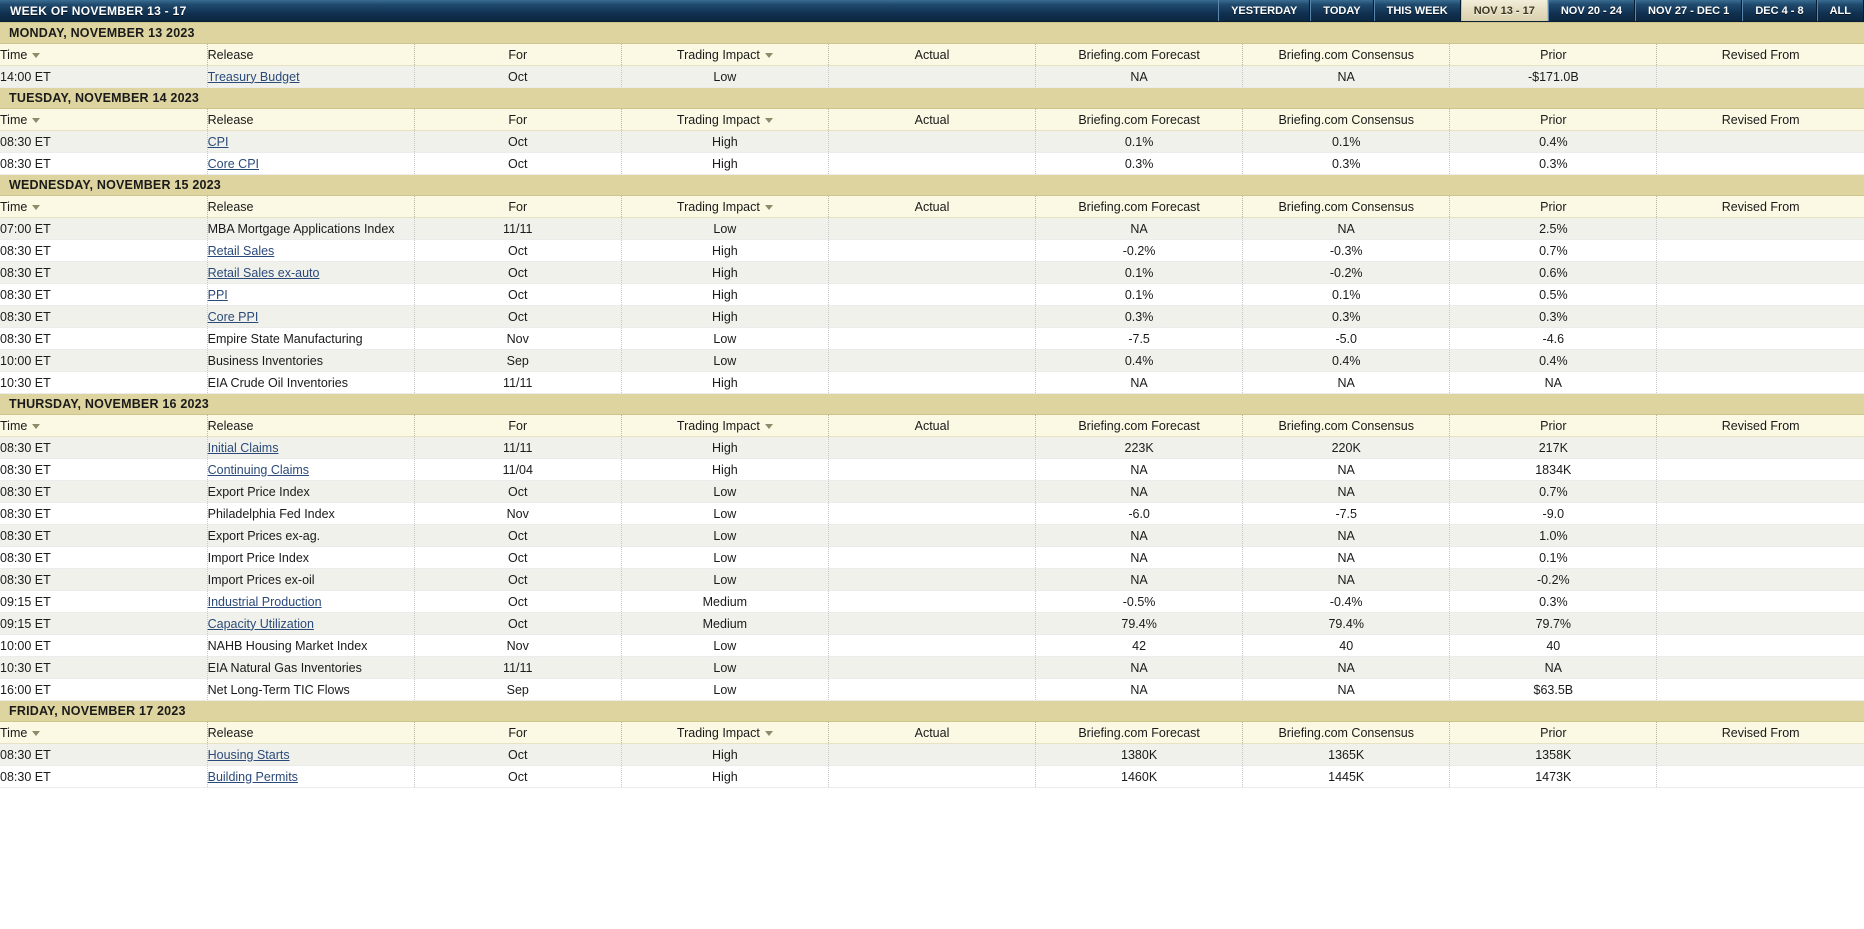  What do you see at coordinates (14, 425) in the screenshot?
I see `column-header-label-time: Time` at bounding box center [14, 425].